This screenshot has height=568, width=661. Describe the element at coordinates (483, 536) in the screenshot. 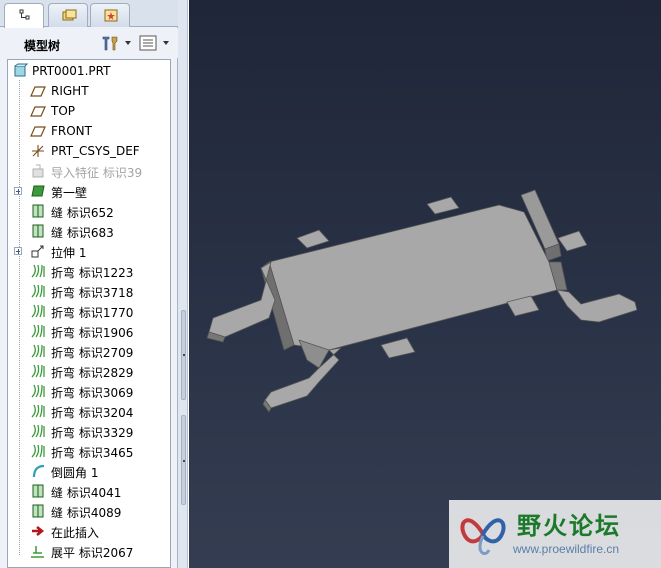

I see `butterfly-logo-icon` at that location.